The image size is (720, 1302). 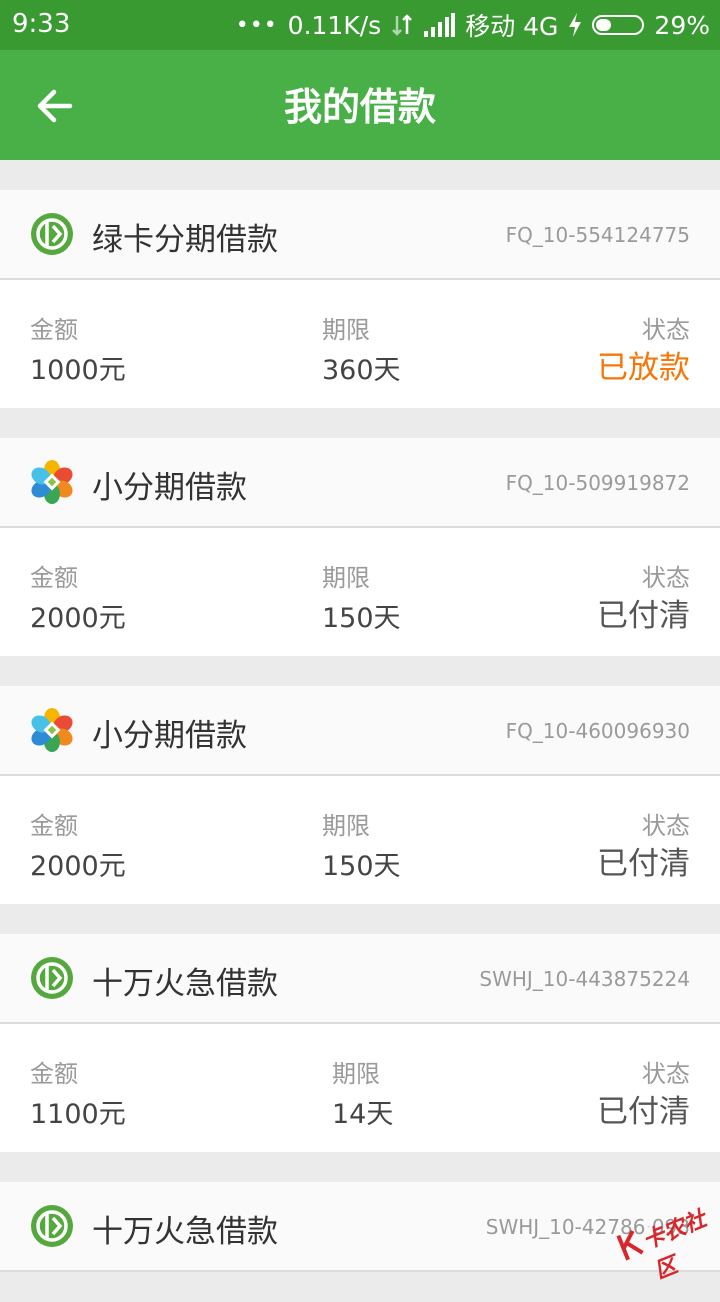 What do you see at coordinates (360, 483) in the screenshot?
I see `loan-card-header: 小分期借款 FQ_10-509919872` at bounding box center [360, 483].